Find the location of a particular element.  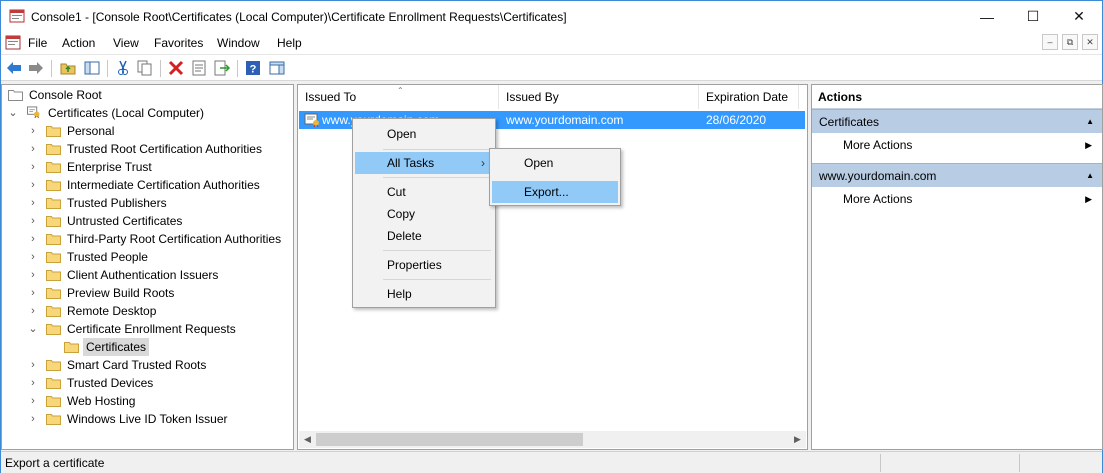

column-header-issued-to: Issued To is located at coordinates (398, 97).